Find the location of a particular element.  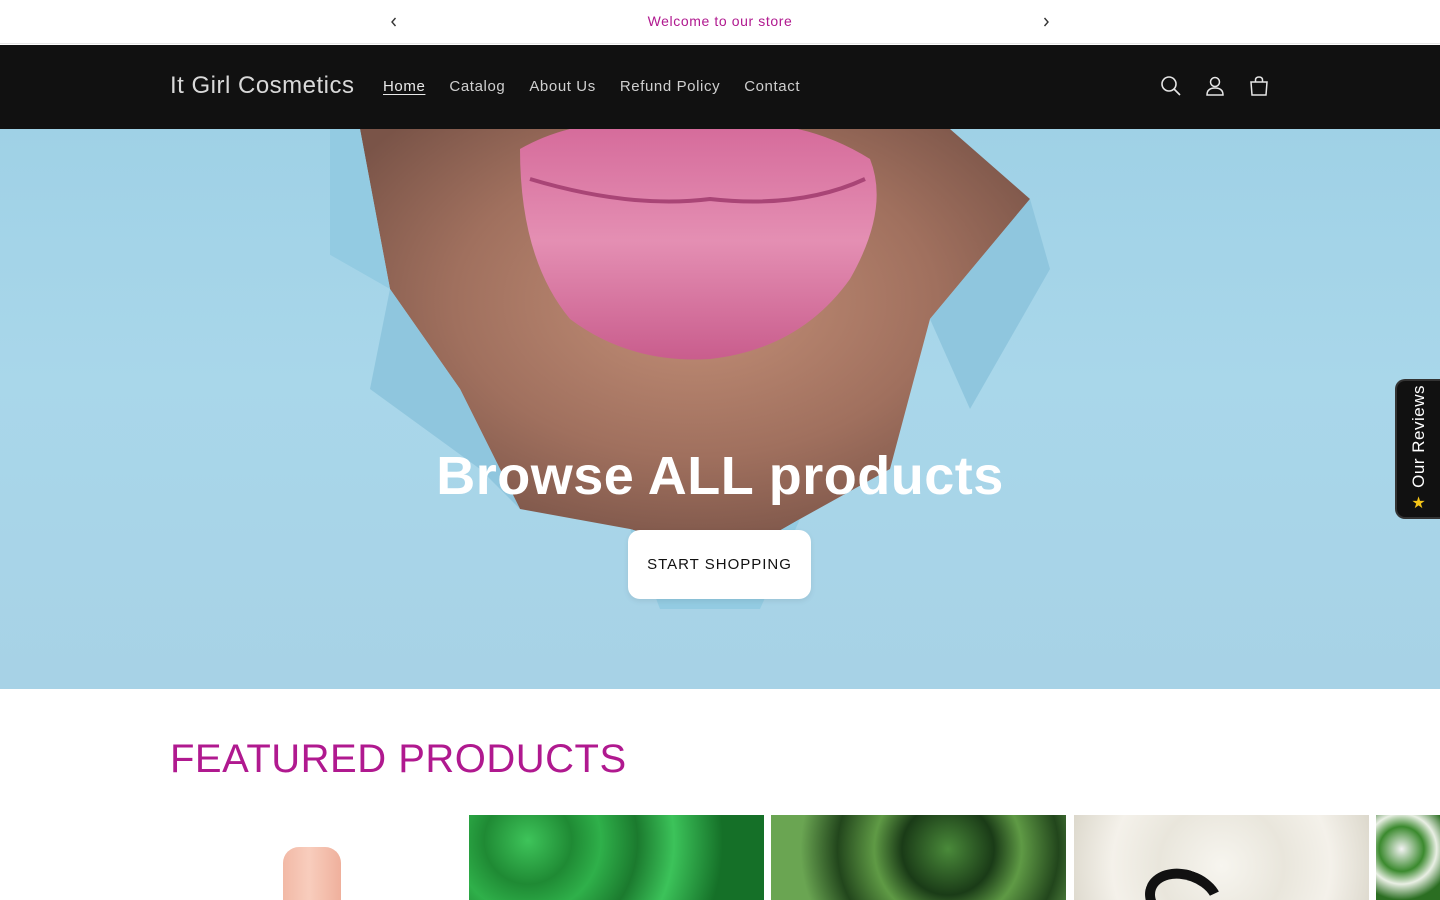

search-button is located at coordinates (1172, 87).